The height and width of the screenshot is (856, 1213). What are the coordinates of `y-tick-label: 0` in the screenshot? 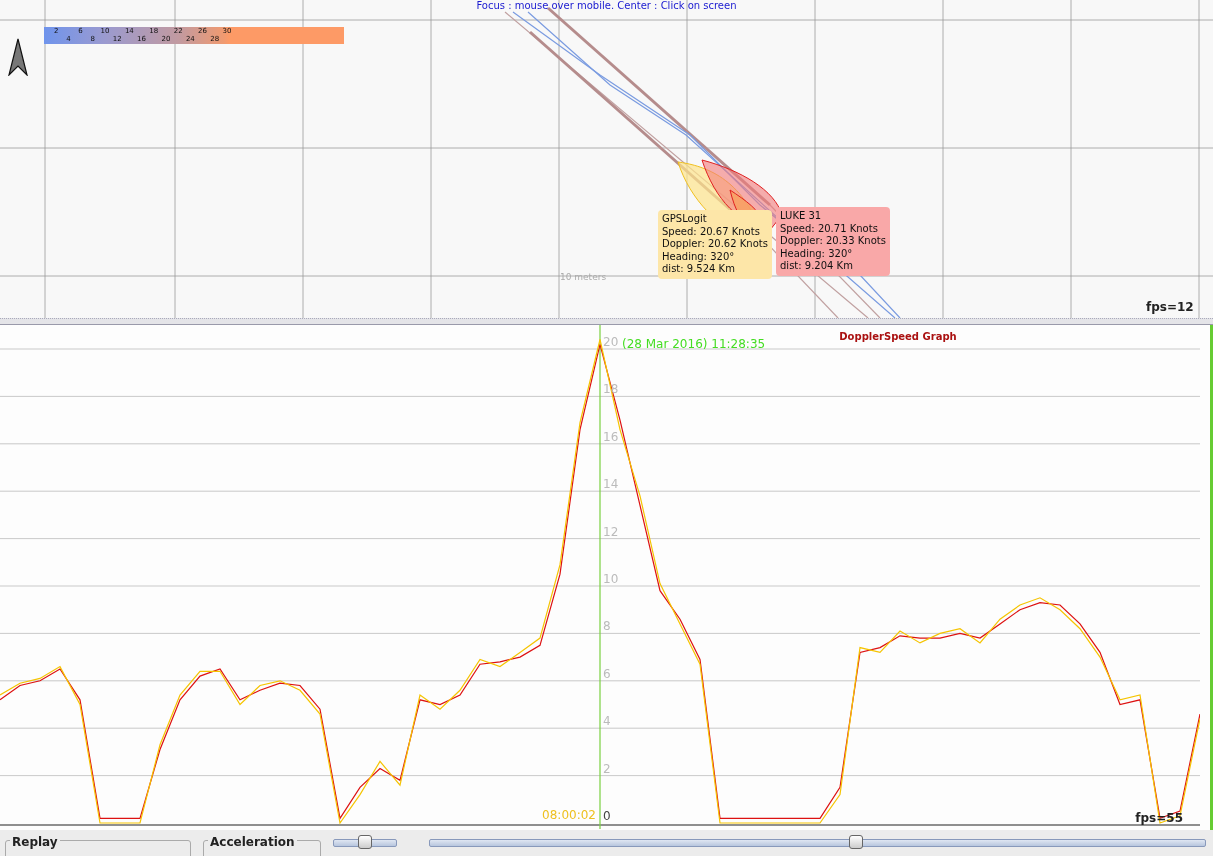 It's located at (607, 816).